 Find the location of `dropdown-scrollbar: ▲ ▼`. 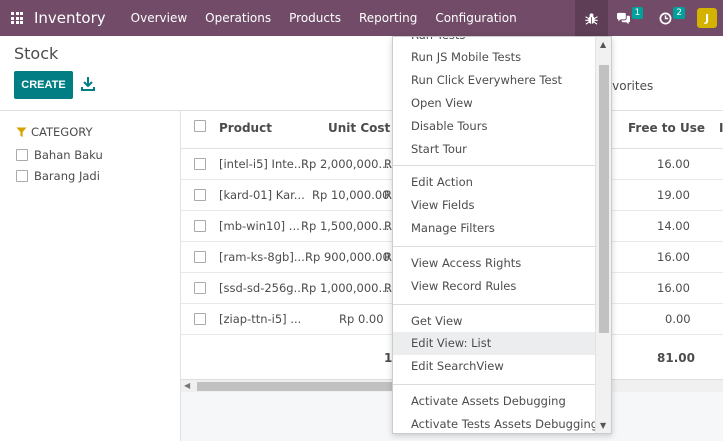

dropdown-scrollbar: ▲ ▼ is located at coordinates (603, 235).